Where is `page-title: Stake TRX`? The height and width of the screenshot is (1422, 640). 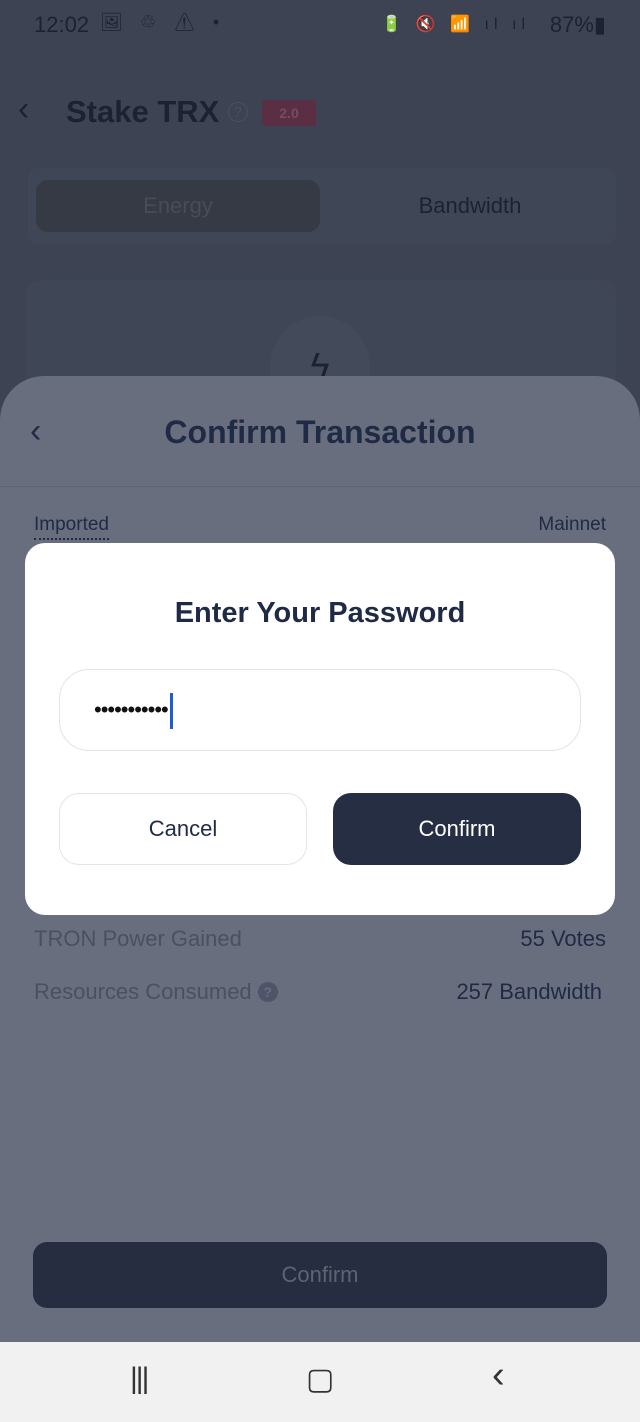
page-title: Stake TRX is located at coordinates (143, 111).